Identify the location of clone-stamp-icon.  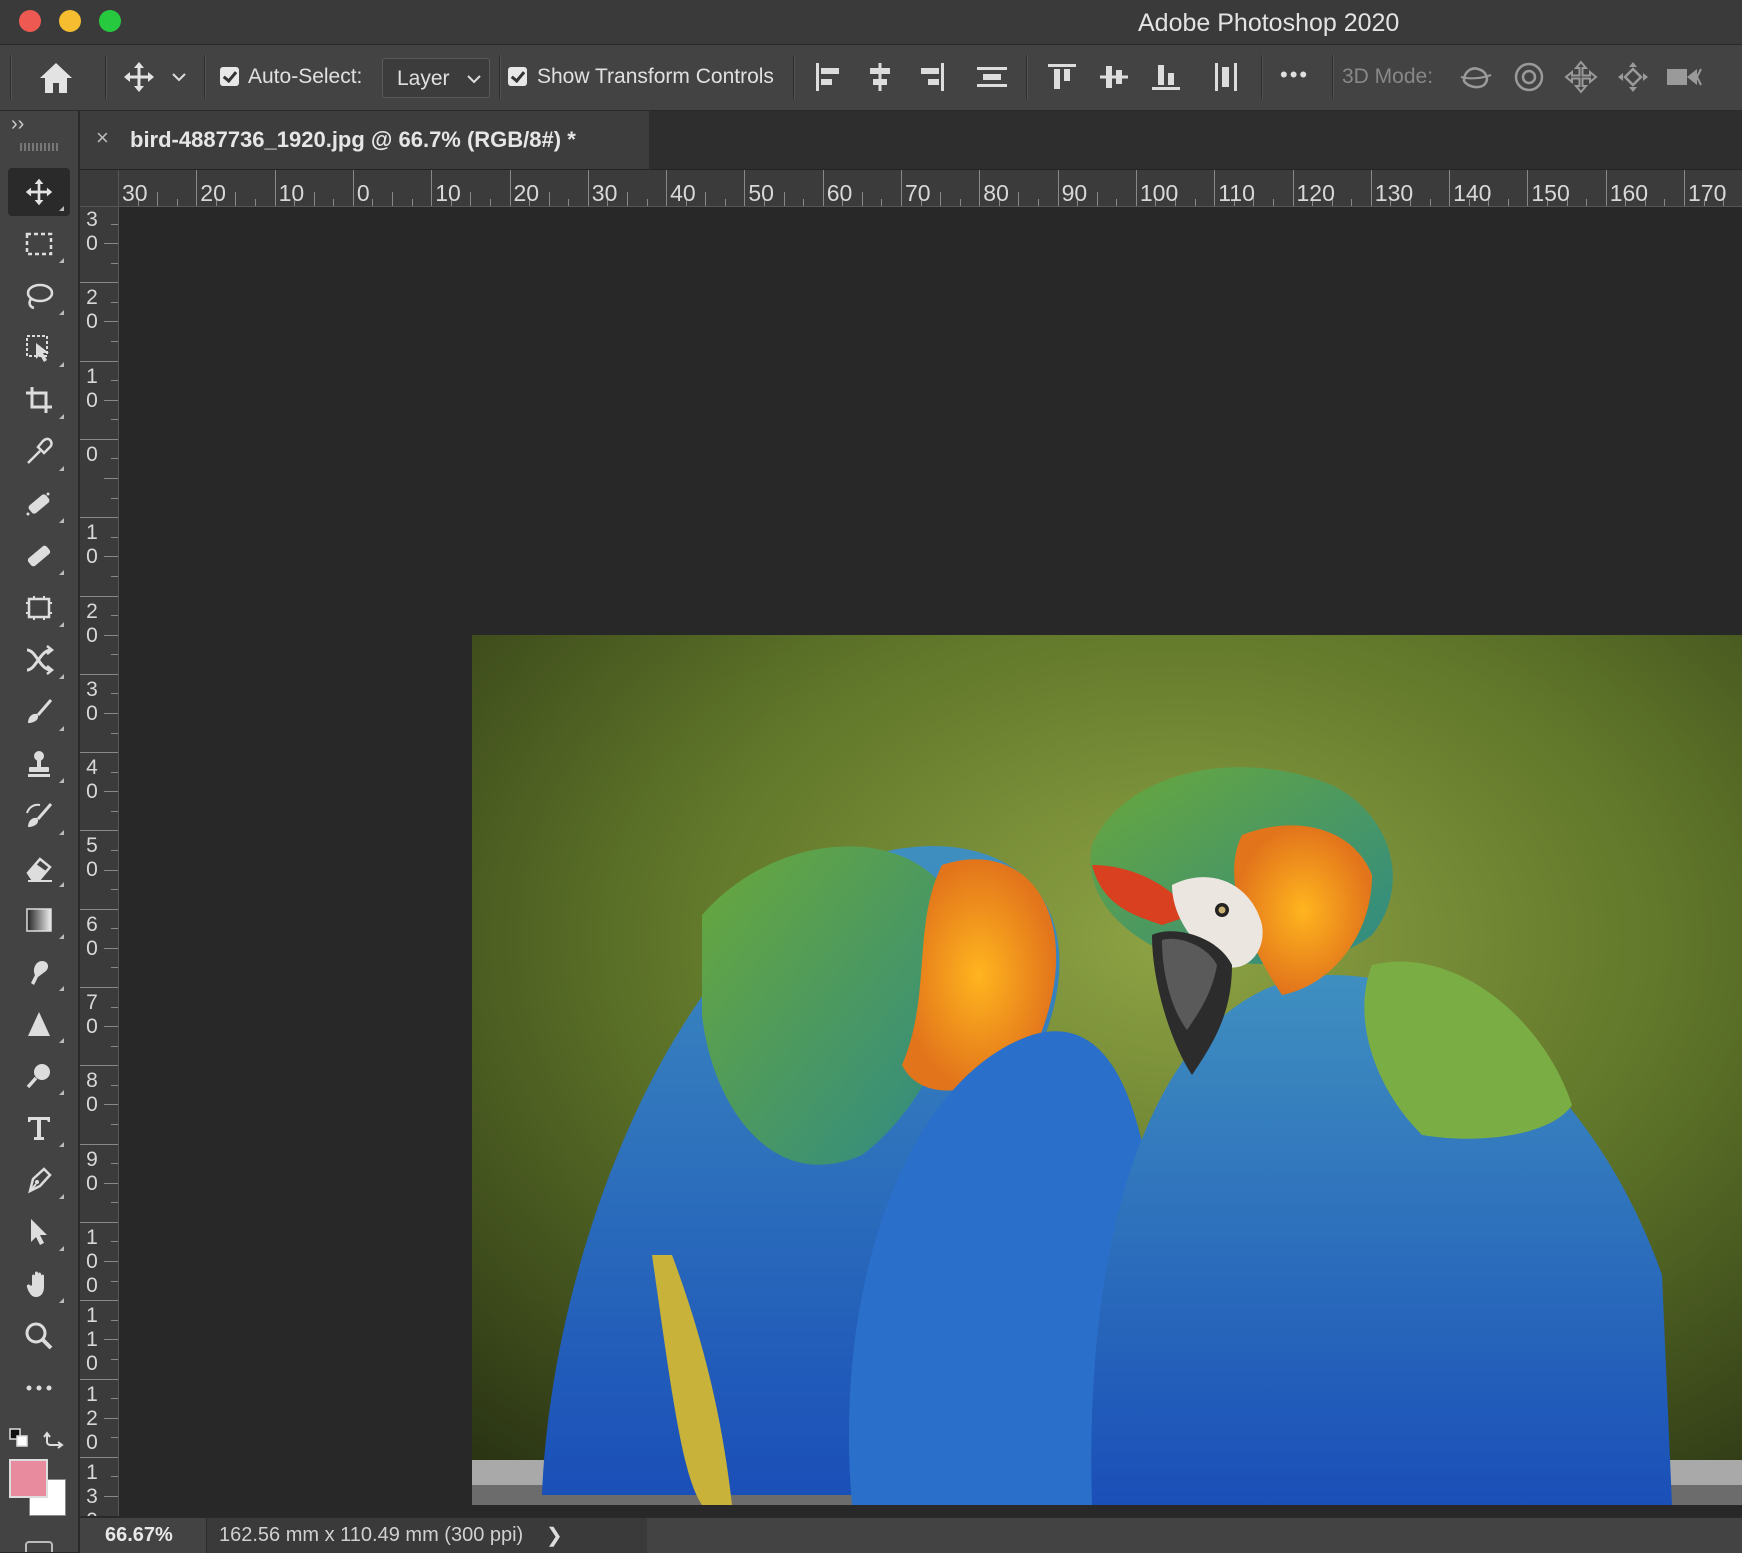
(39, 764).